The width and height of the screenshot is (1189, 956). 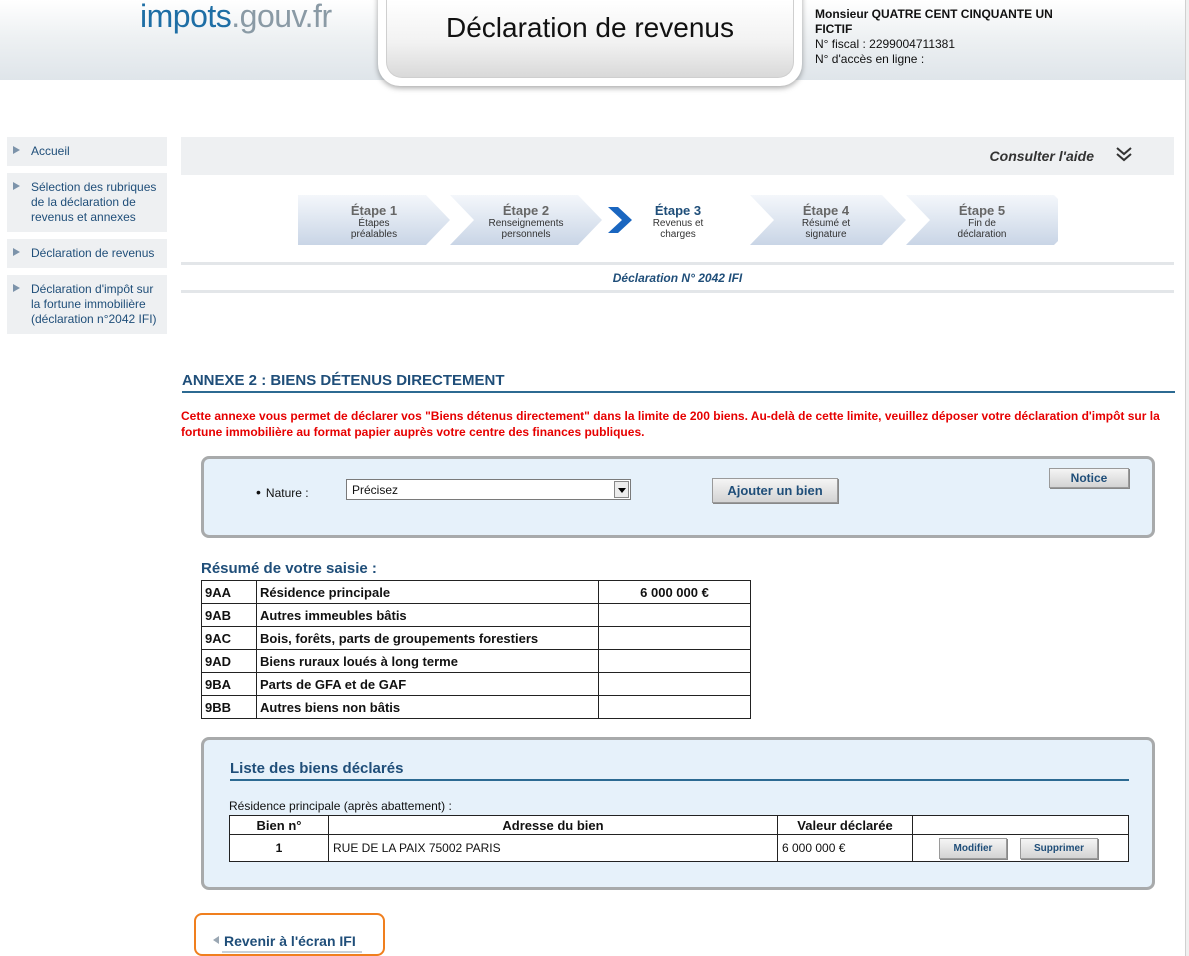 I want to click on step-title: Étape 3, so click(x=678, y=210).